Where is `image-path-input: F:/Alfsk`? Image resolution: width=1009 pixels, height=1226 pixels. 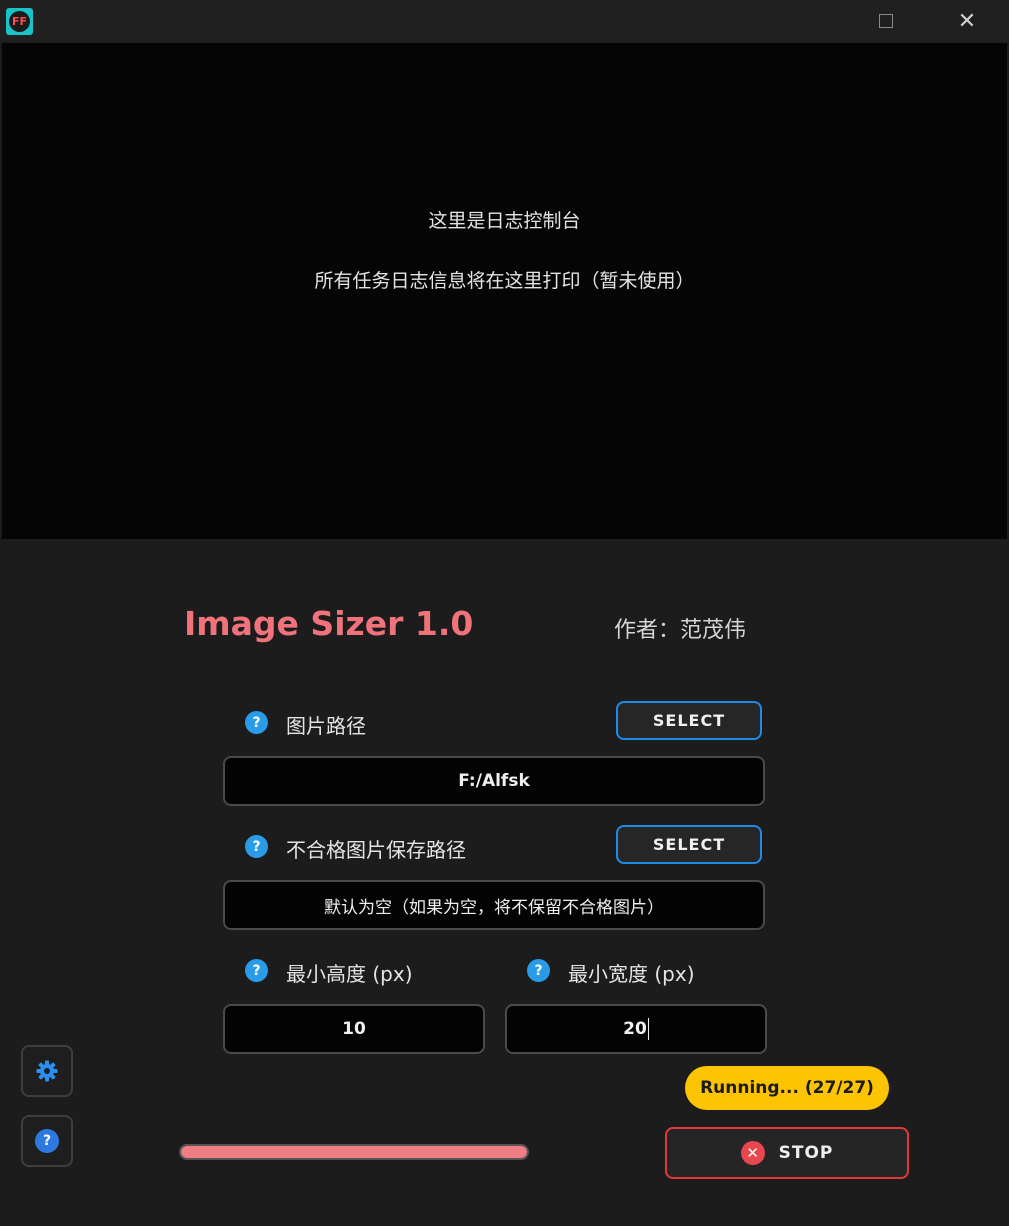
image-path-input: F:/Alfsk is located at coordinates (494, 781).